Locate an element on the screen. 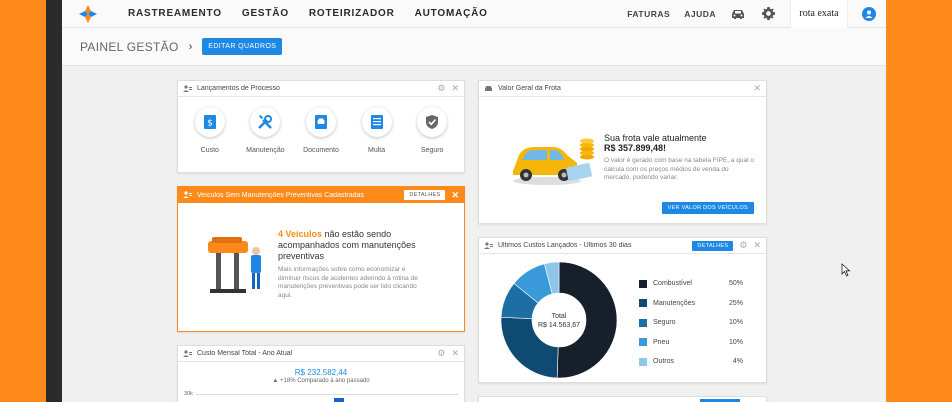  brand-name: rota exata is located at coordinates (819, 13).